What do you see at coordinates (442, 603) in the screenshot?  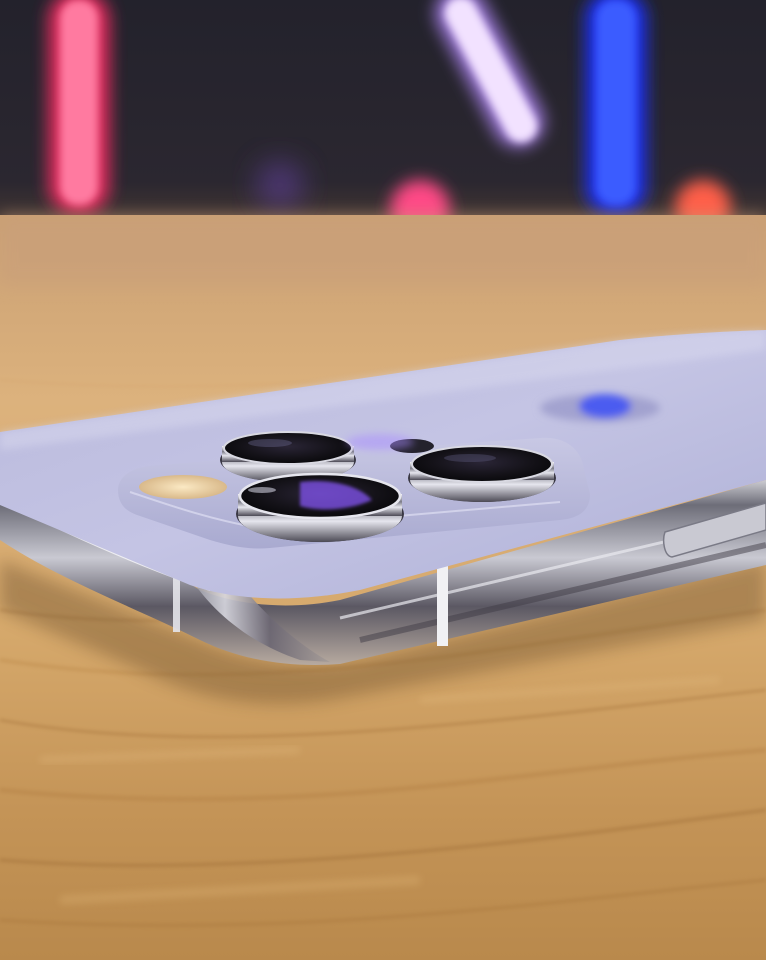 I see `antenna-band` at bounding box center [442, 603].